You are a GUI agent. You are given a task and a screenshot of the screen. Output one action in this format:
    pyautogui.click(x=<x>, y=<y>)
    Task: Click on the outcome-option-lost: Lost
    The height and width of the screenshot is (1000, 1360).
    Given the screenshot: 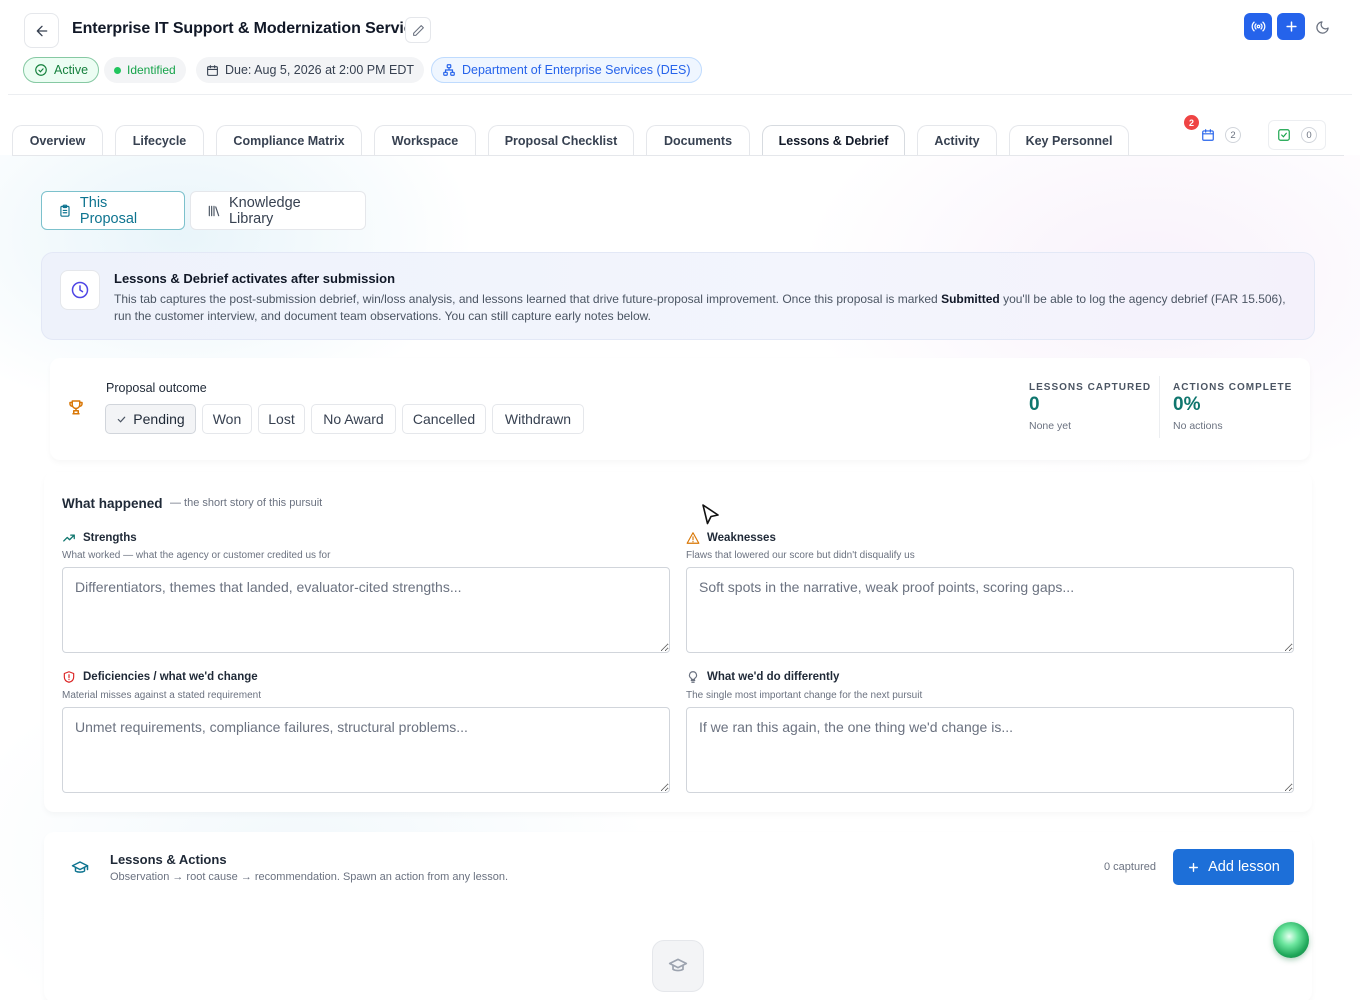 What is the action you would take?
    pyautogui.click(x=281, y=419)
    